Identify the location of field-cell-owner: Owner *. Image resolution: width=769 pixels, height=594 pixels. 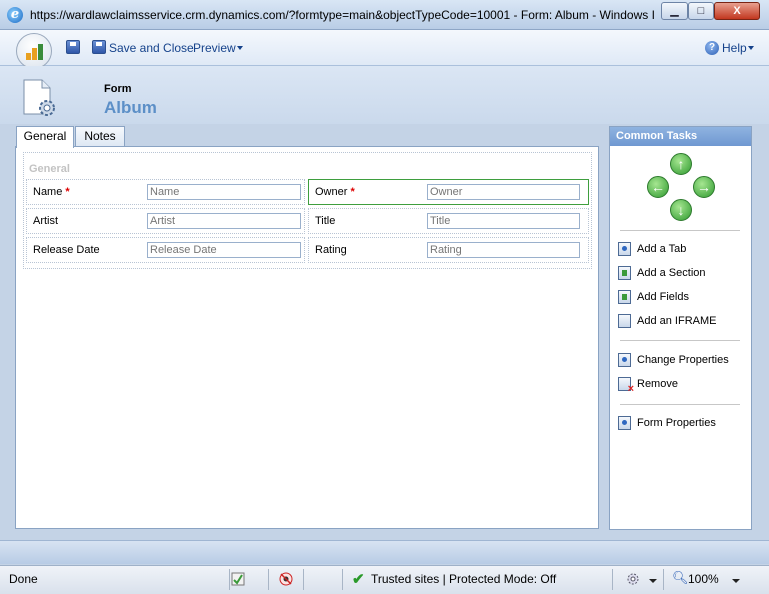
(448, 192).